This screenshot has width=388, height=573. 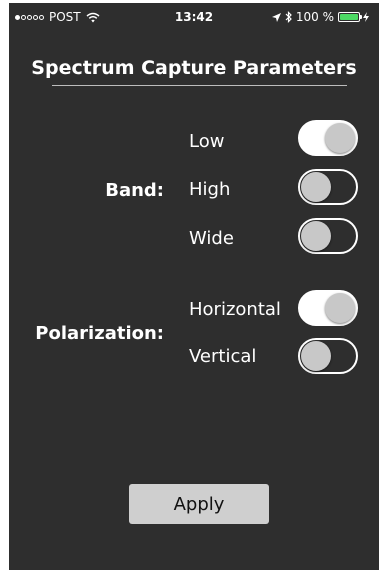 I want to click on polarization-vertical-toggle, so click(x=328, y=356).